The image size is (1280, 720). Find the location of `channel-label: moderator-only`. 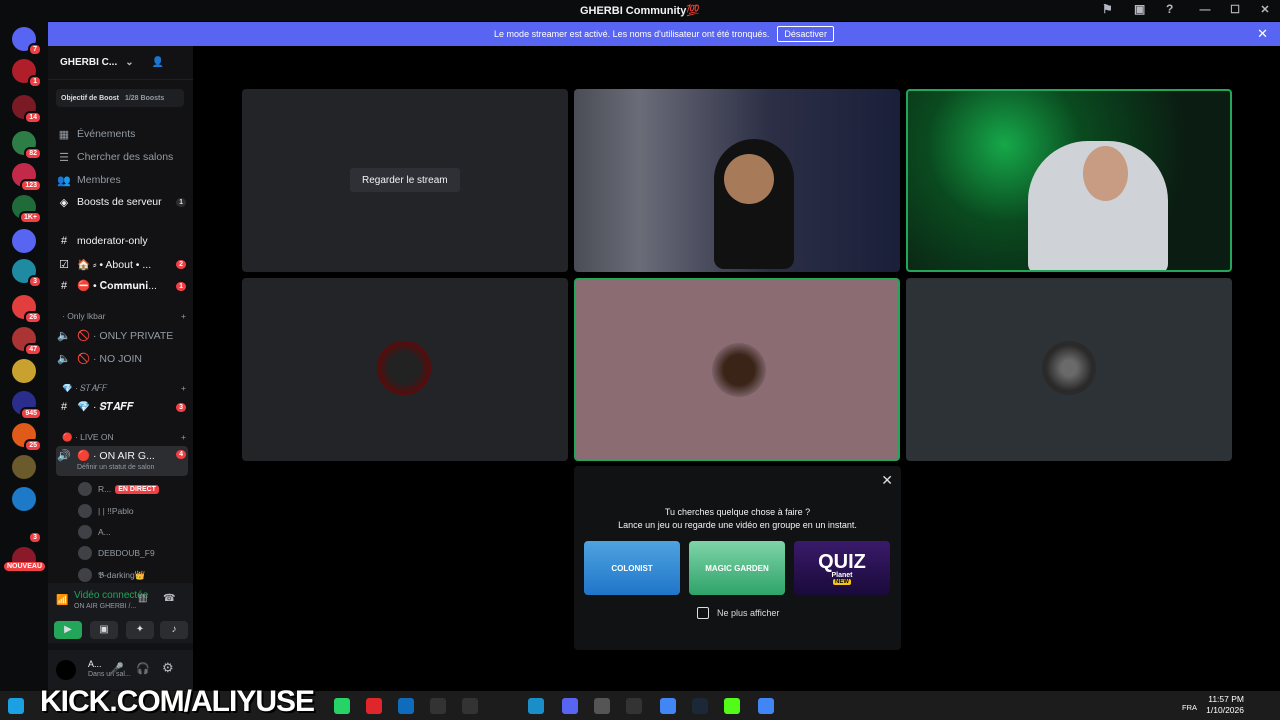

channel-label: moderator-only is located at coordinates (112, 241).